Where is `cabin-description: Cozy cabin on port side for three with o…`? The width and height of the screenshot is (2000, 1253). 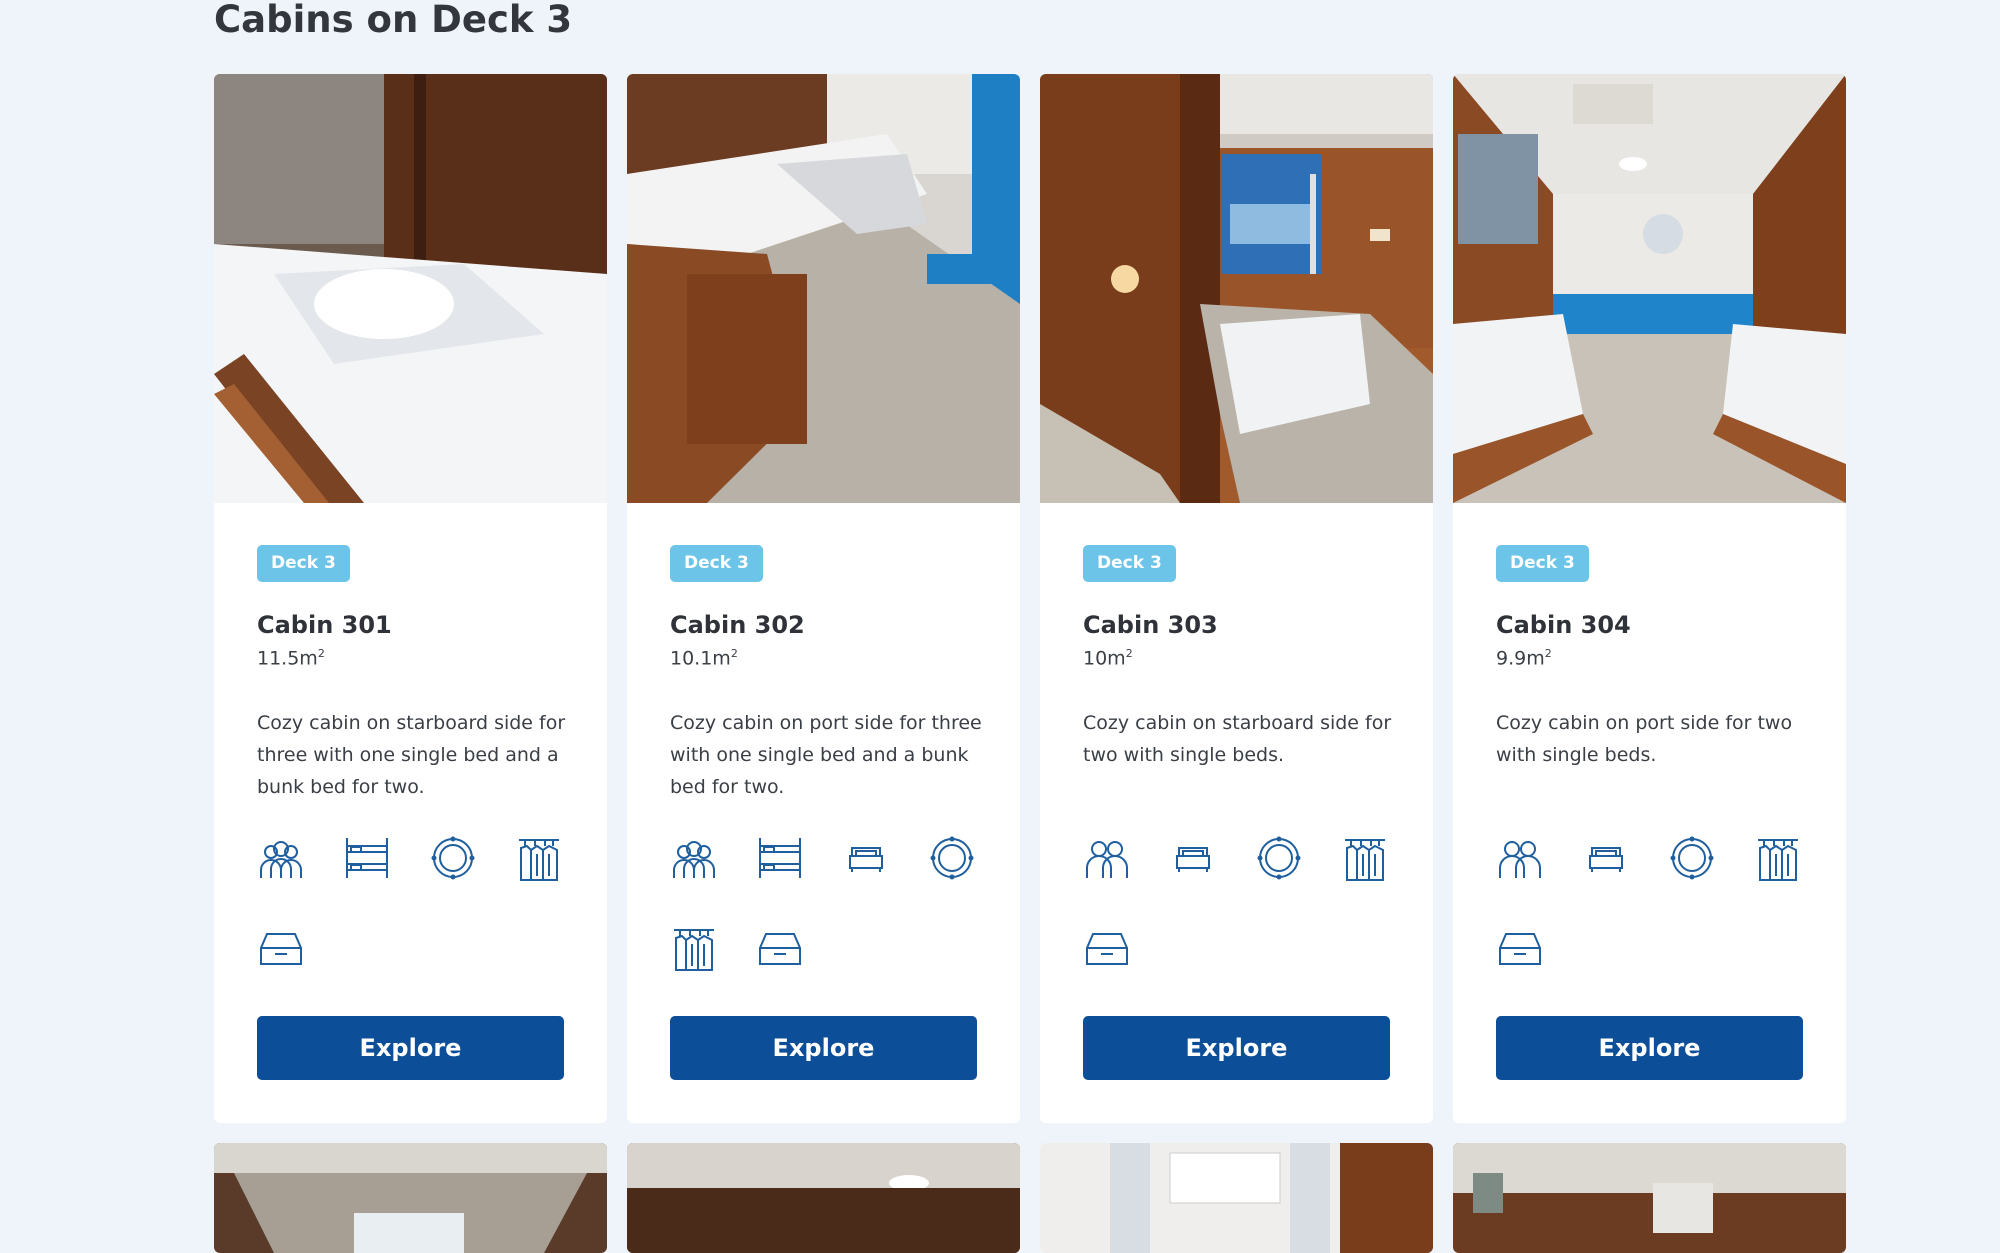
cabin-description: Cozy cabin on port side for three with o… is located at coordinates (826, 755).